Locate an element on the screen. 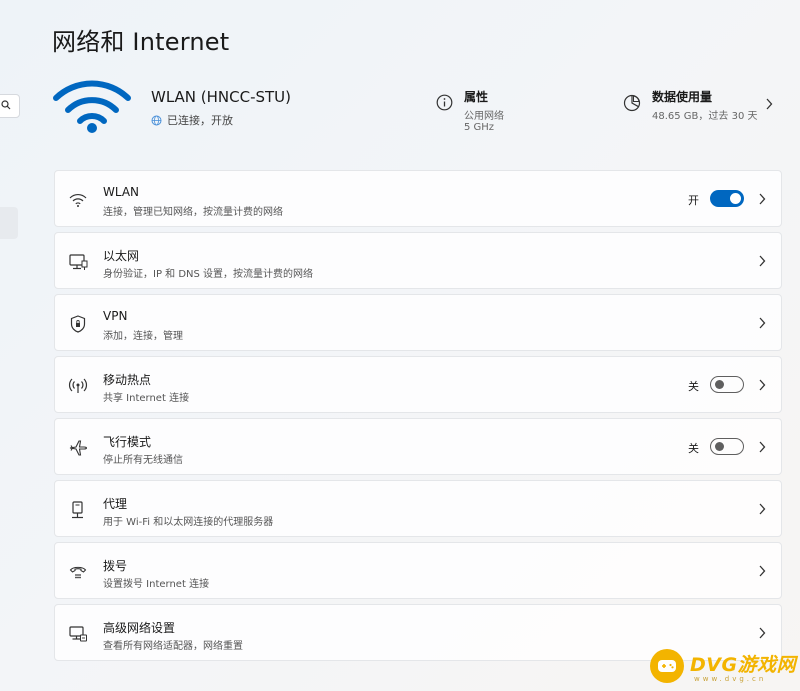 The width and height of the screenshot is (800, 691). row-description: 停止所有无线通信 is located at coordinates (143, 460).